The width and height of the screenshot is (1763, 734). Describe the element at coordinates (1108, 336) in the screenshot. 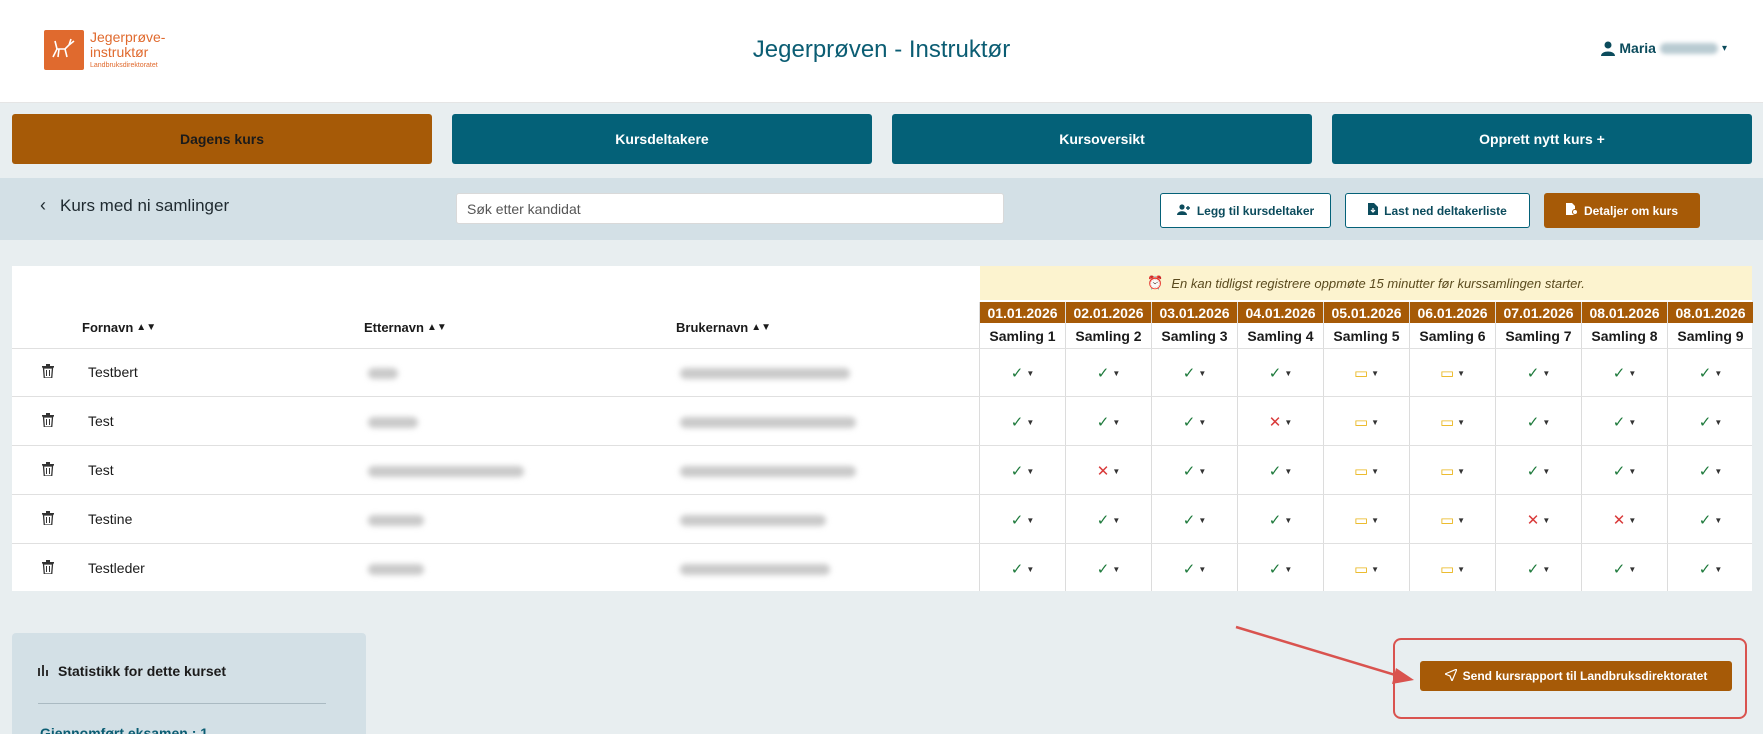

I see `session-name-2: Samling 2` at that location.